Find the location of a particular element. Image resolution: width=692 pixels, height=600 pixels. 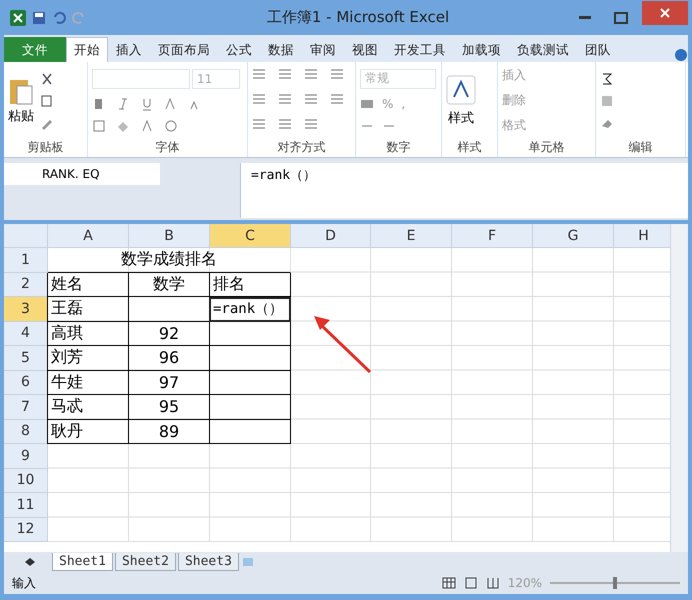

sheet-tab: Sheet1 is located at coordinates (82, 562).